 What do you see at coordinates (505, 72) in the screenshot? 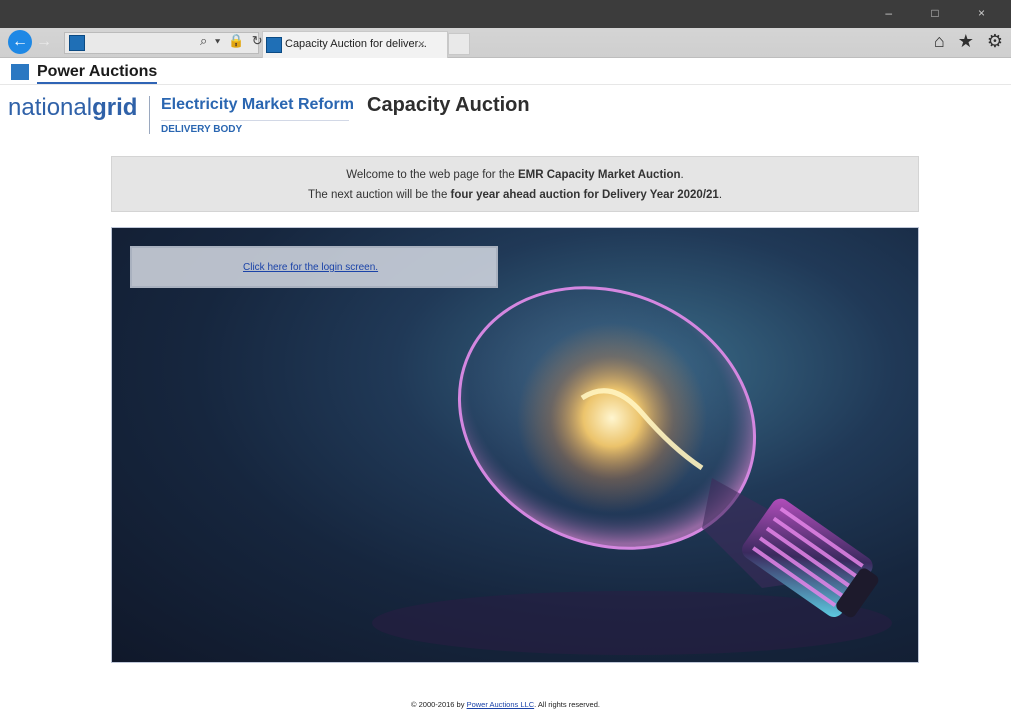
I see `app-bar: Power Auctions` at bounding box center [505, 72].